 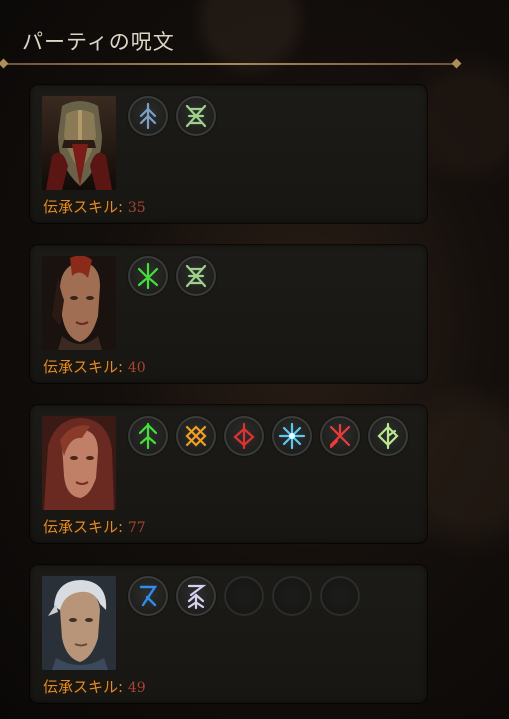 I want to click on rune-fire-icon, so click(x=244, y=436).